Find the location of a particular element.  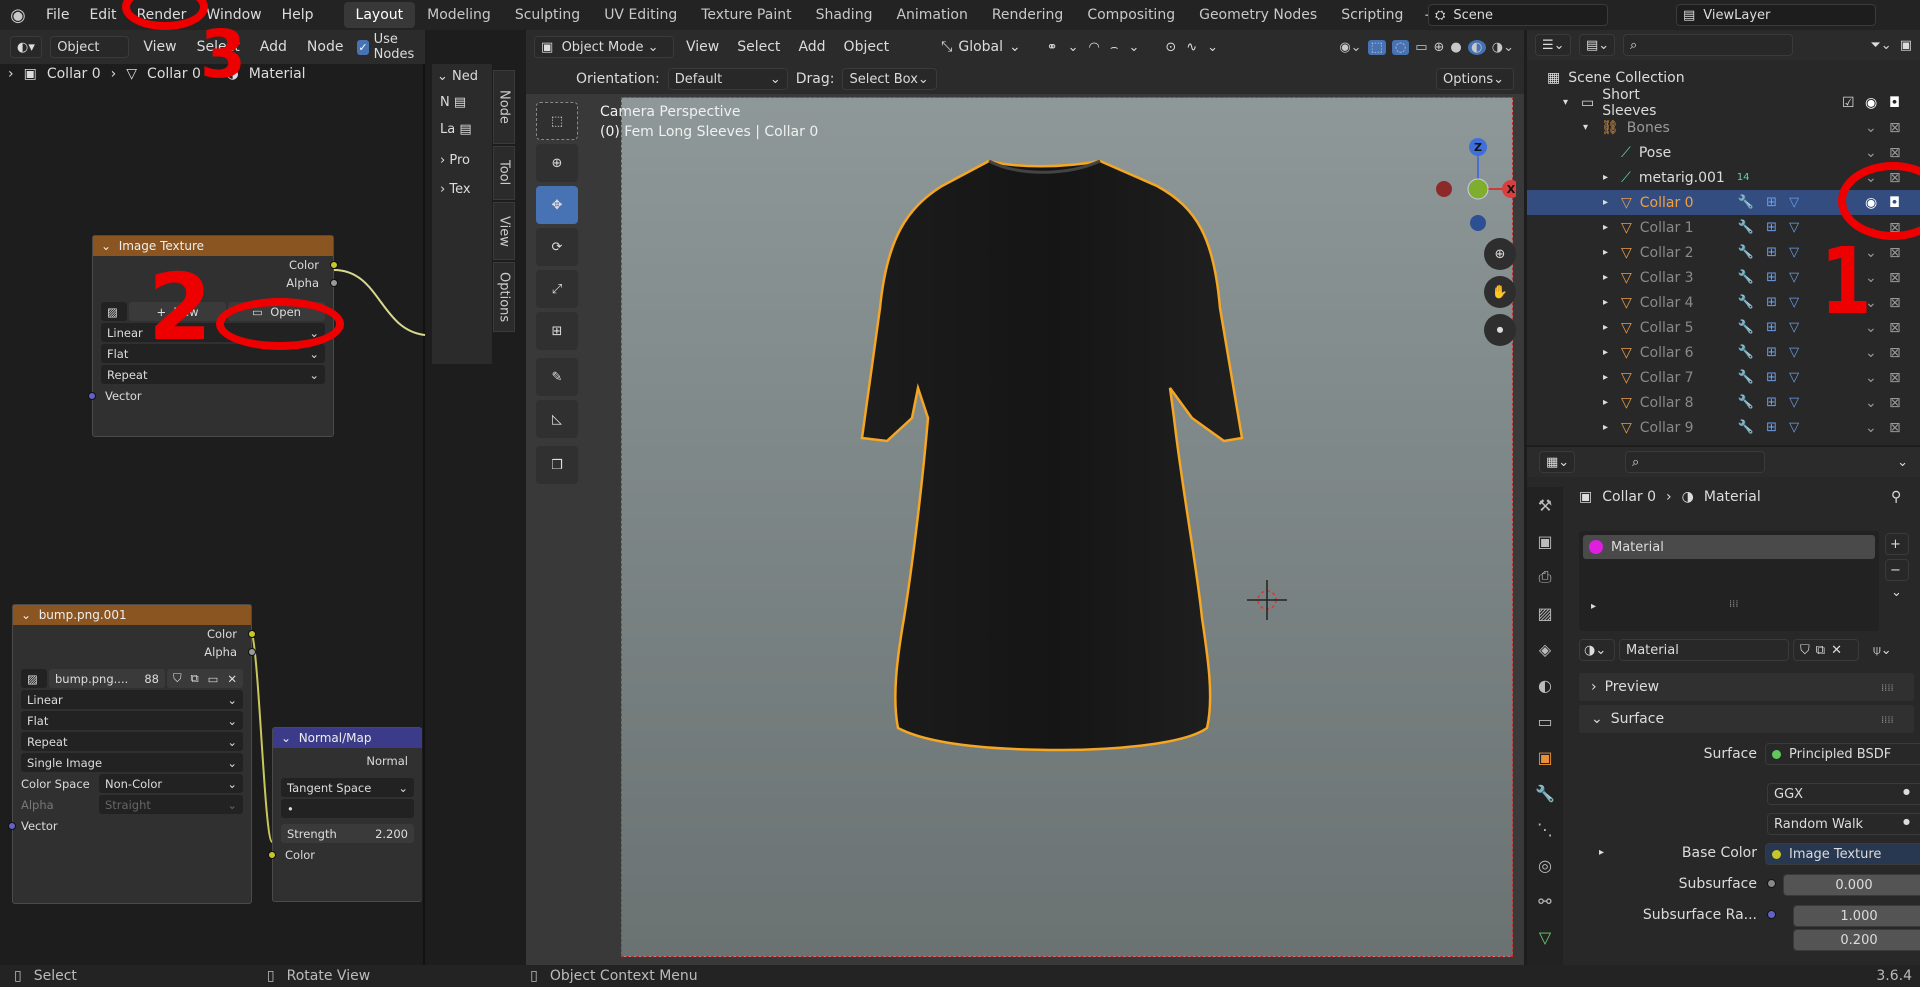

drag-select: Select Box ⌄ is located at coordinates (890, 79).